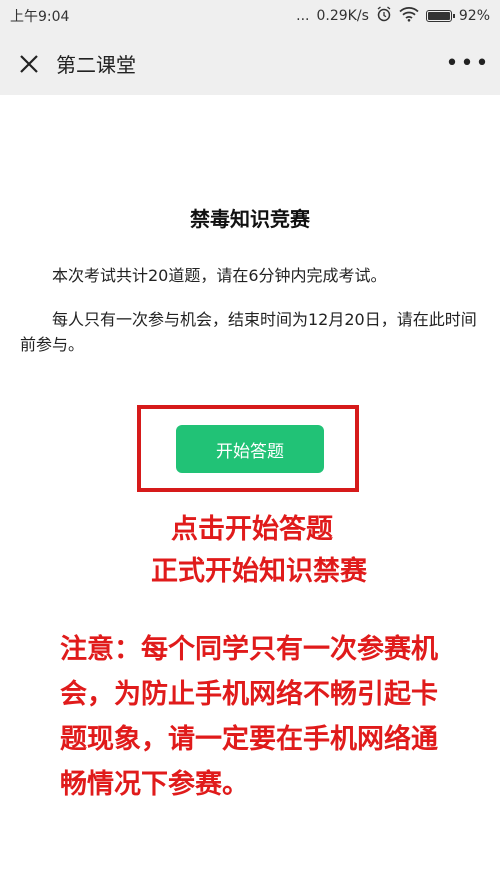 The width and height of the screenshot is (500, 889). What do you see at coordinates (393, 16) in the screenshot?
I see `status-indicators: ... 0.29K/s 92%` at bounding box center [393, 16].